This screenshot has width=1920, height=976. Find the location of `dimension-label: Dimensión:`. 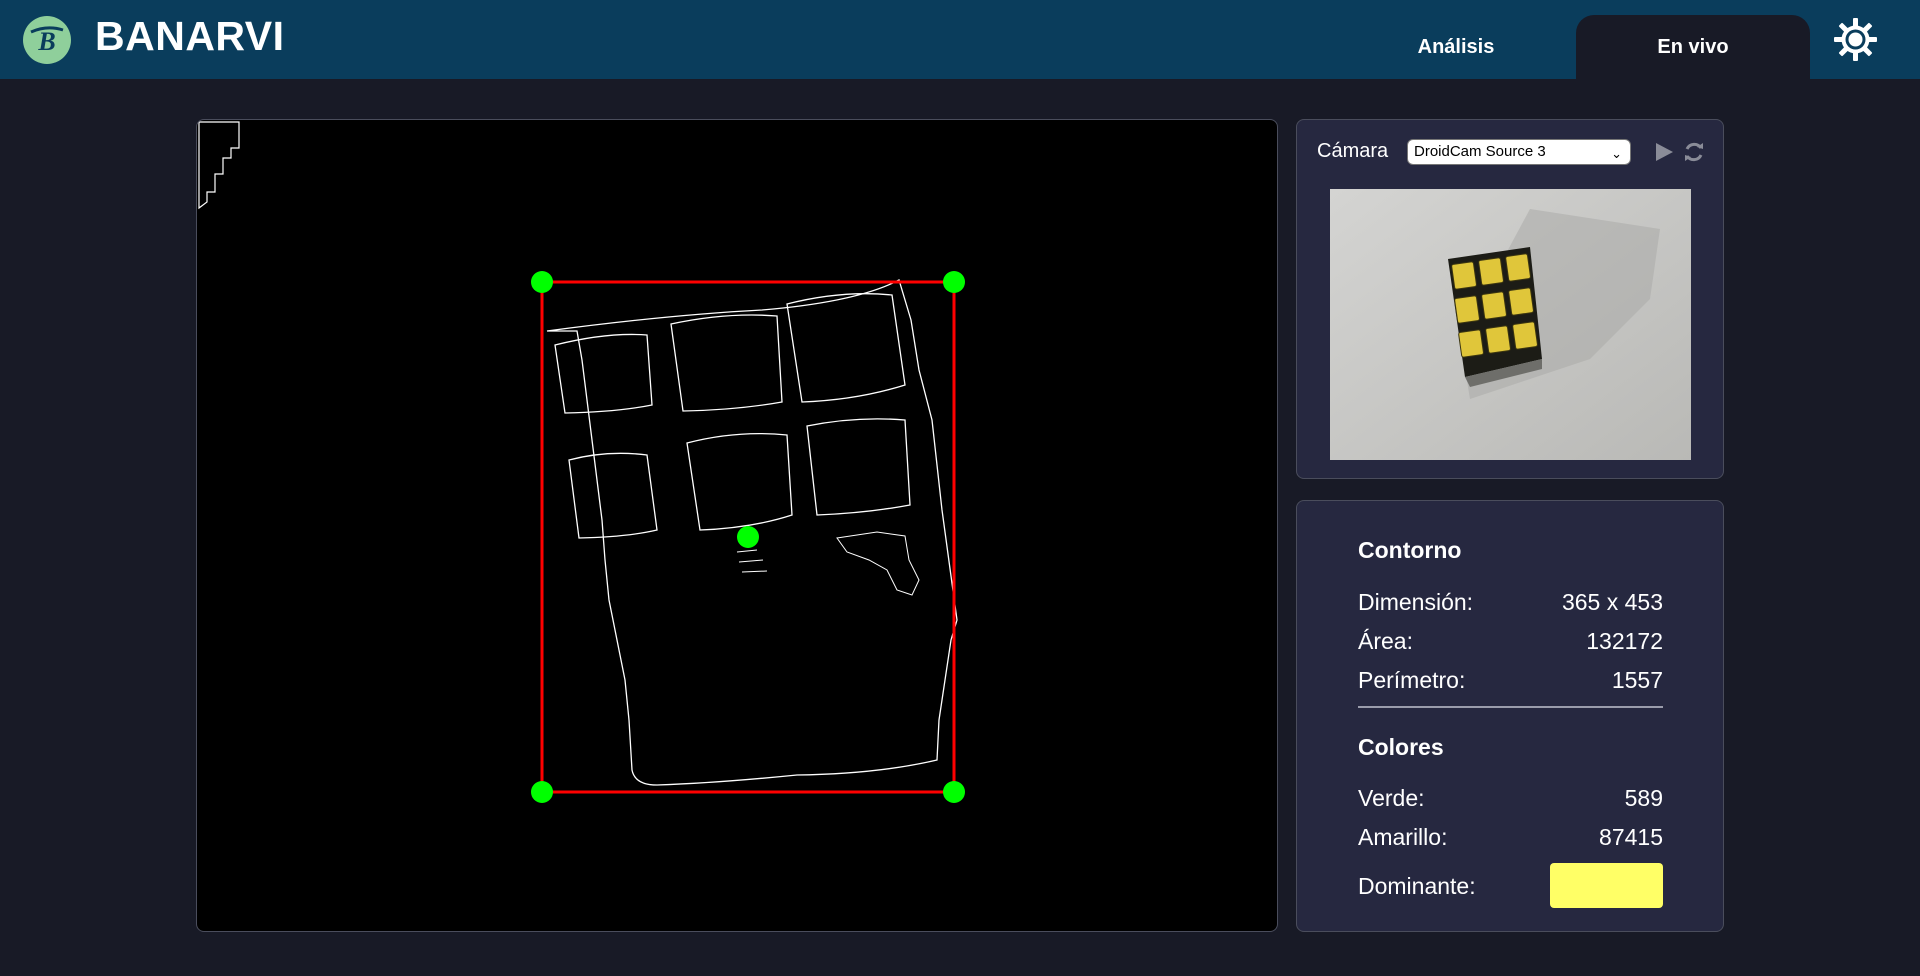

dimension-label: Dimensión: is located at coordinates (1416, 602).